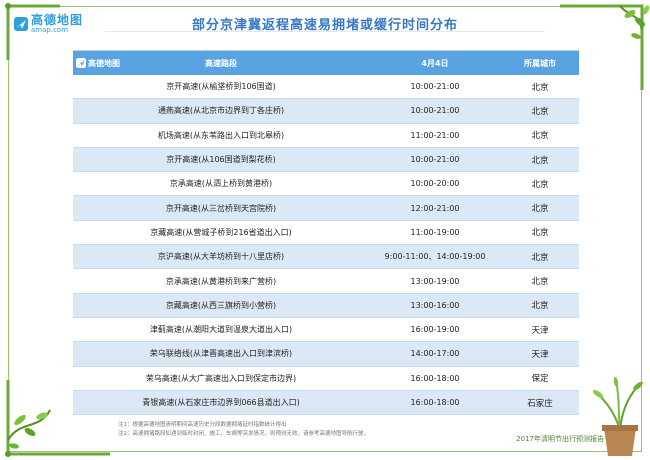 The width and height of the screenshot is (650, 460). Describe the element at coordinates (435, 184) in the screenshot. I see `cell-time: 10:00-20:00` at that location.